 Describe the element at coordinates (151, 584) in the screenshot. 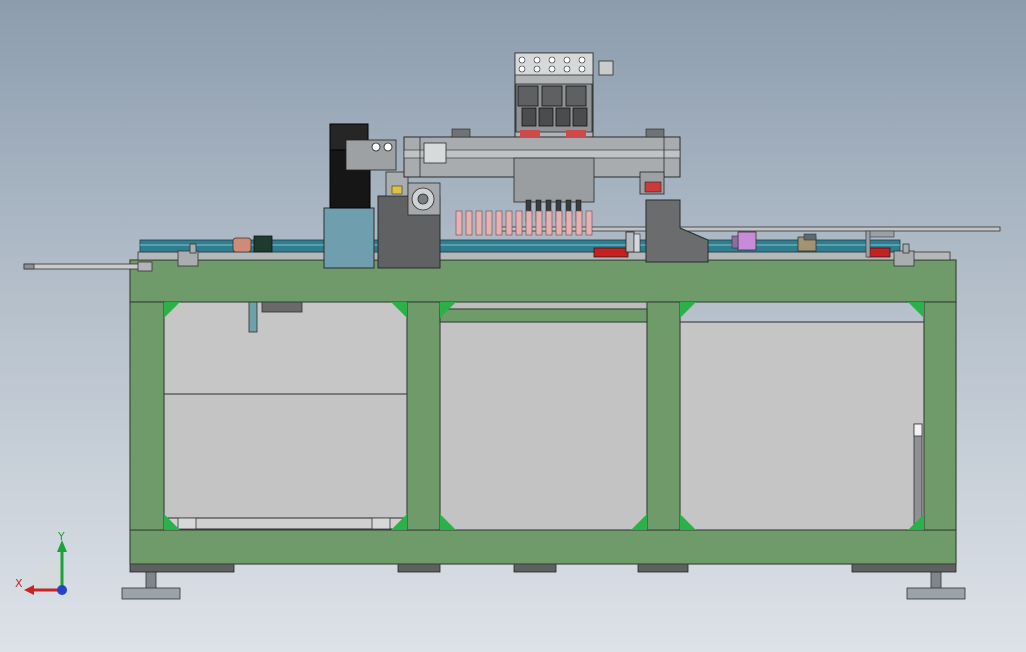

I see `leveling-foot-left` at that location.